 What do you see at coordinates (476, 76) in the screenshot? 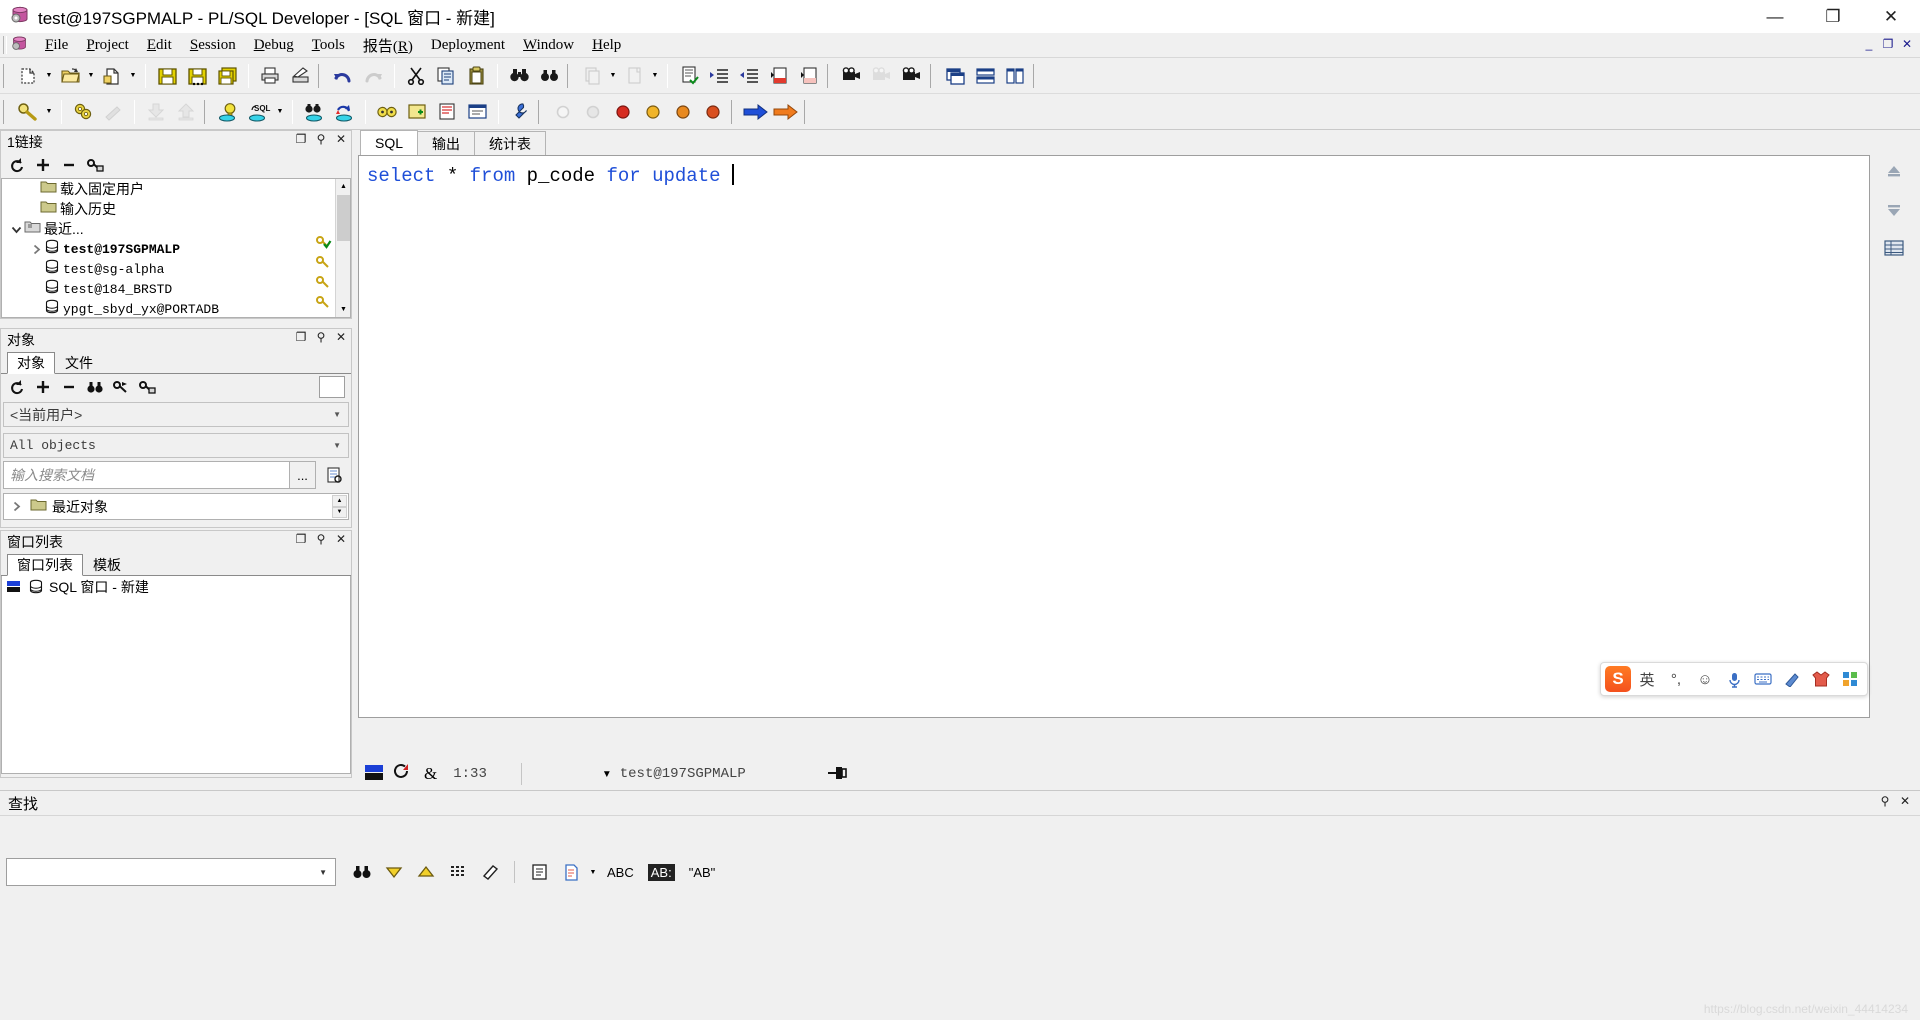
I see `clipboard-icon` at bounding box center [476, 76].